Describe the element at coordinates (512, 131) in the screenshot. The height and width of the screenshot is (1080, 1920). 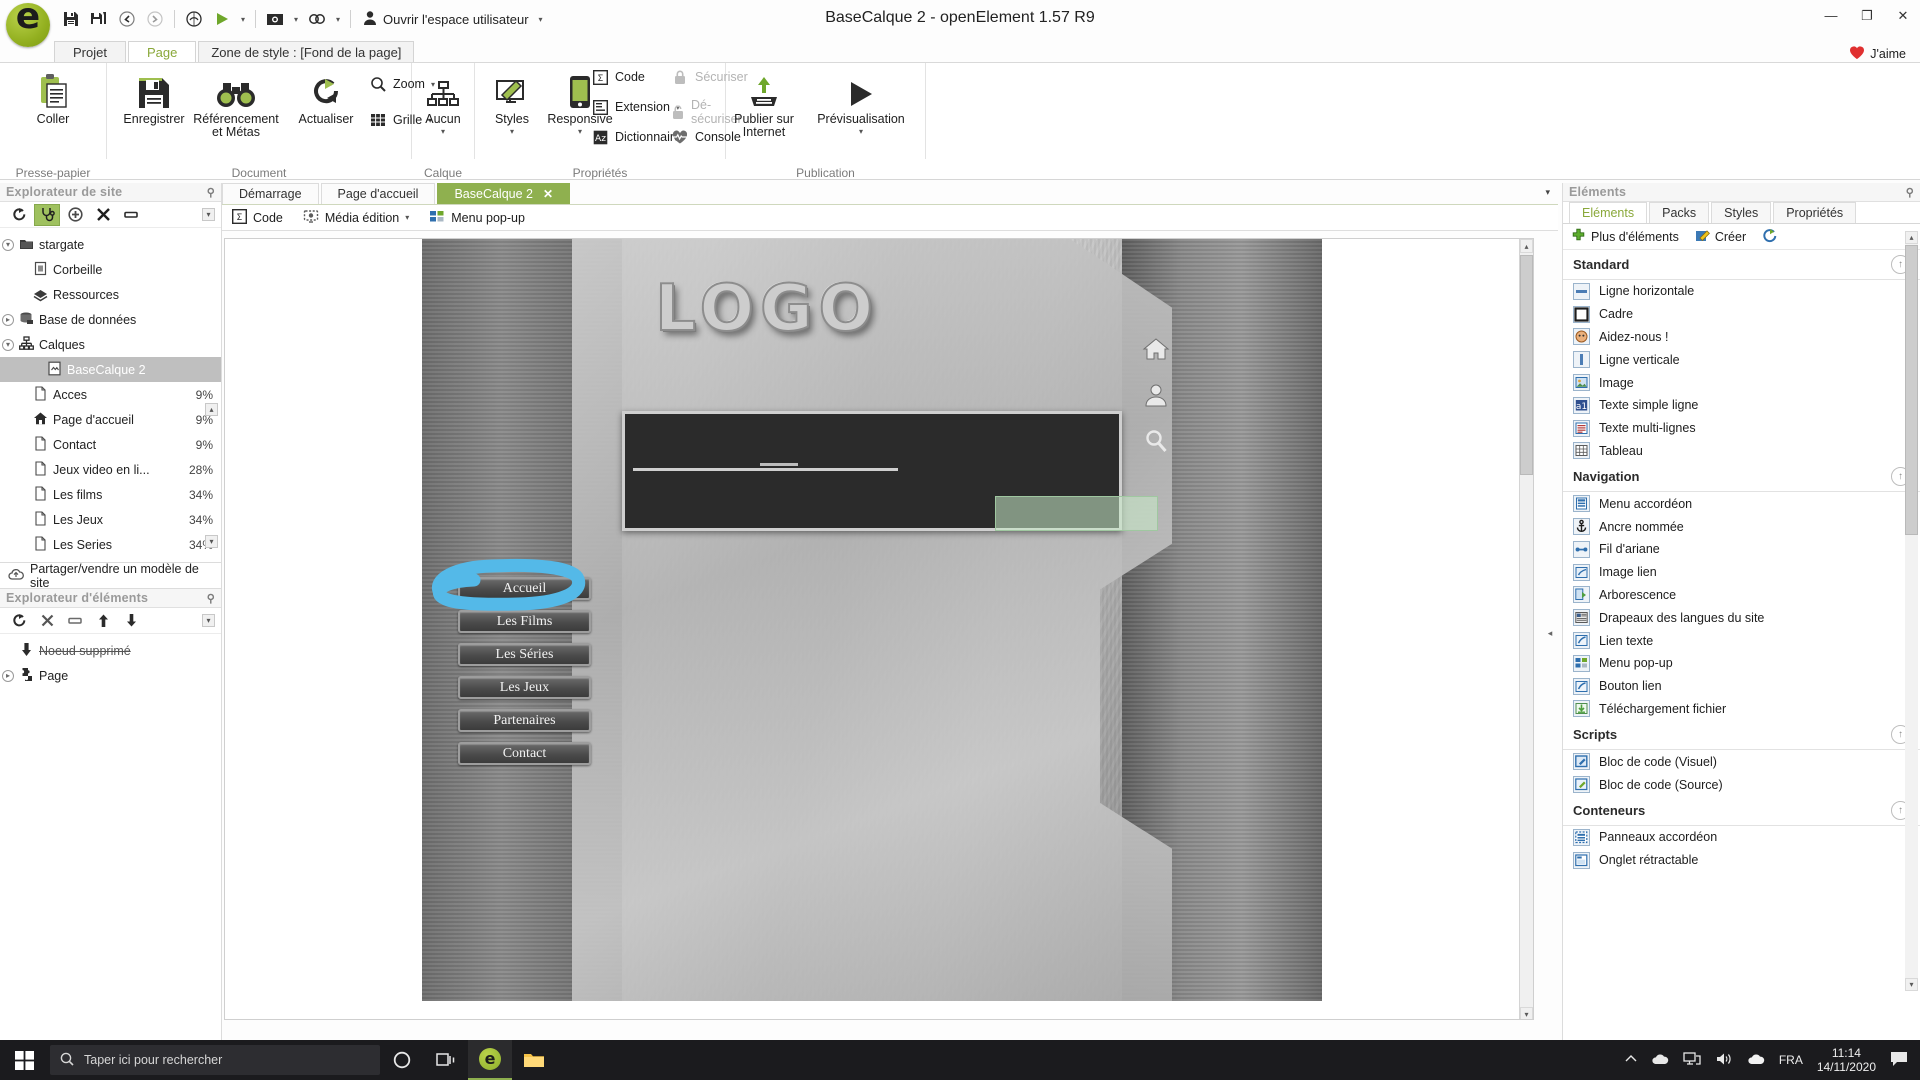
I see `styles-caret: ▾` at that location.